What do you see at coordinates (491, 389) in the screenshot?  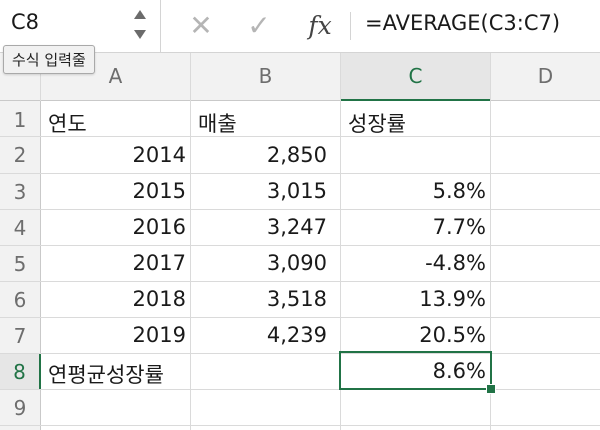 I see `fill-handle` at bounding box center [491, 389].